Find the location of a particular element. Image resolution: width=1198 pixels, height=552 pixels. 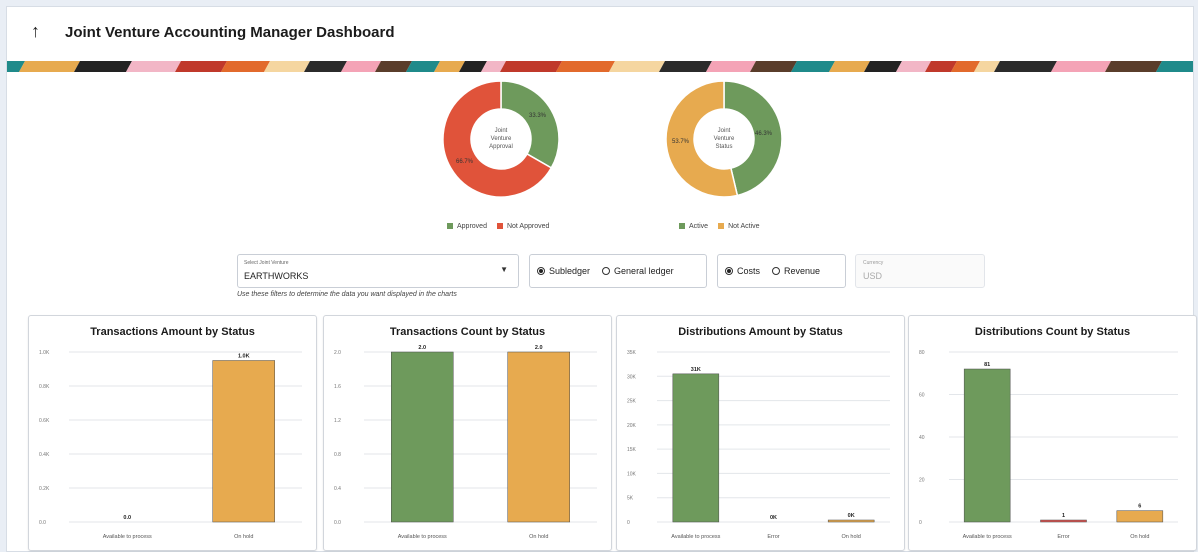

currency-field: Currency USD is located at coordinates (920, 271).